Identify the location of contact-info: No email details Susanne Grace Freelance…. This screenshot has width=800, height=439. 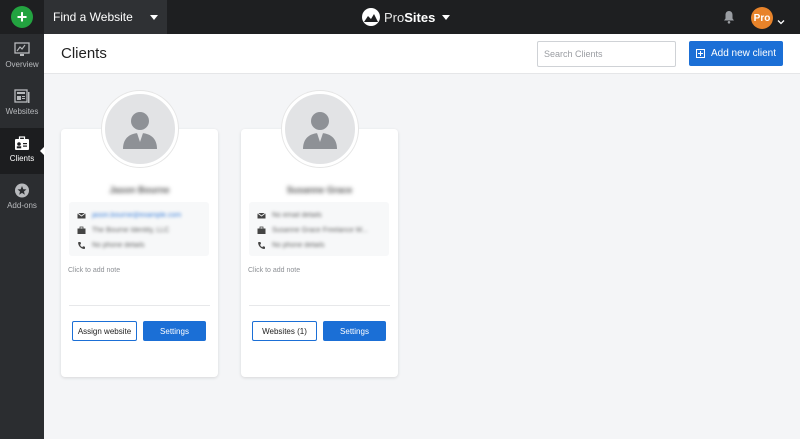
(319, 229).